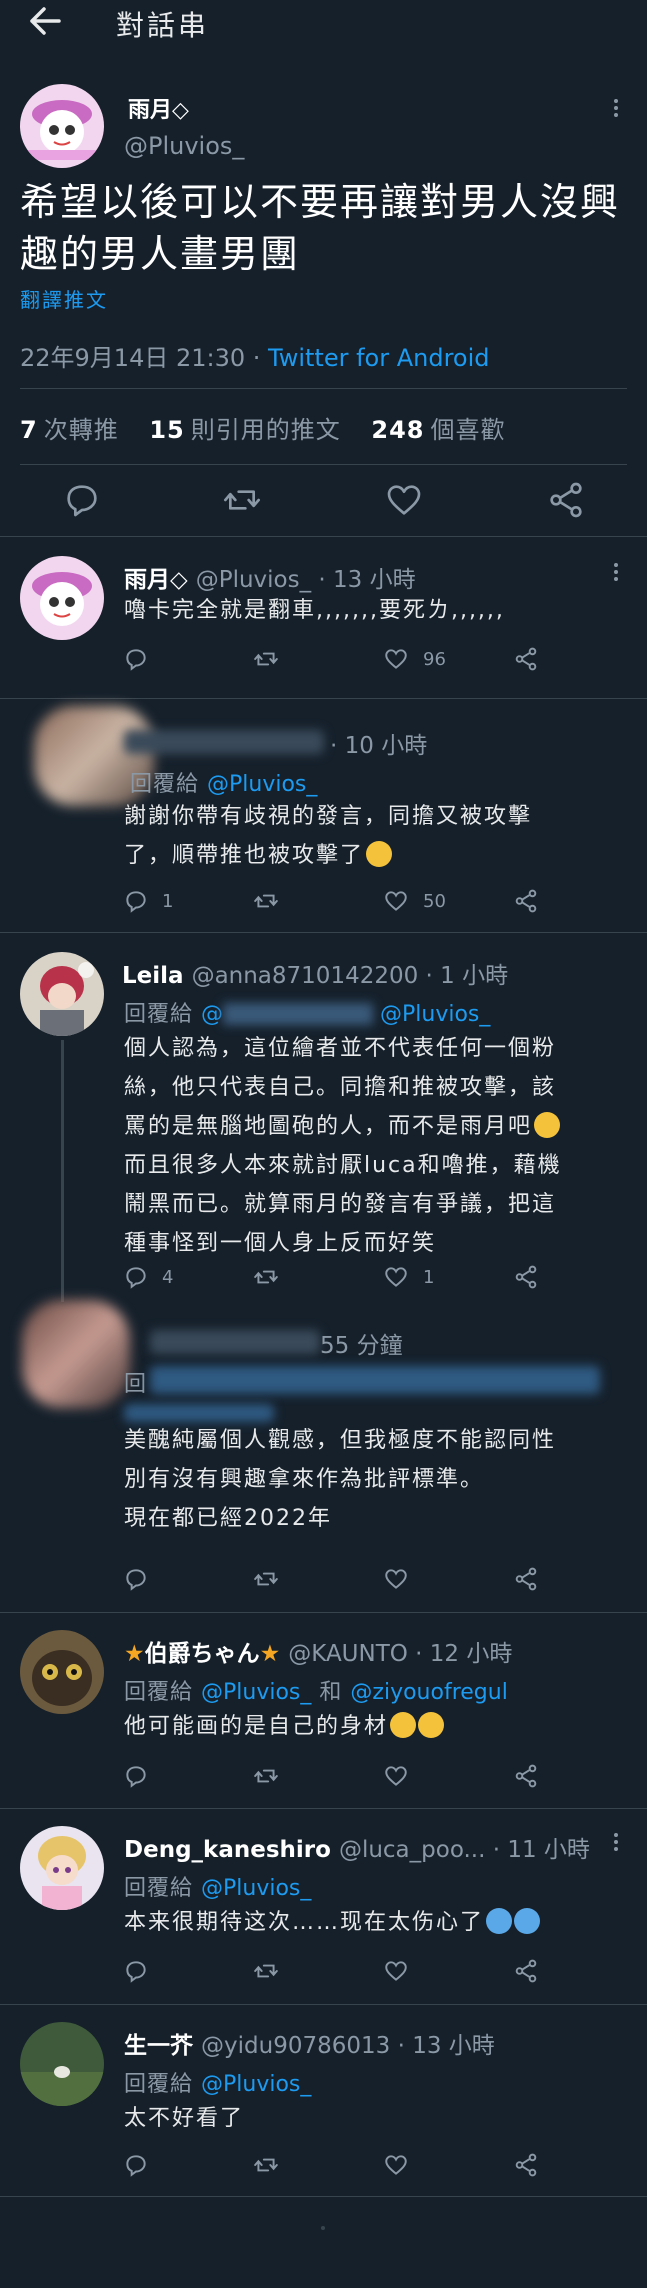 The image size is (647, 2288). Describe the element at coordinates (379, 854) in the screenshot. I see `smiling-halo-emoji-icon` at that location.